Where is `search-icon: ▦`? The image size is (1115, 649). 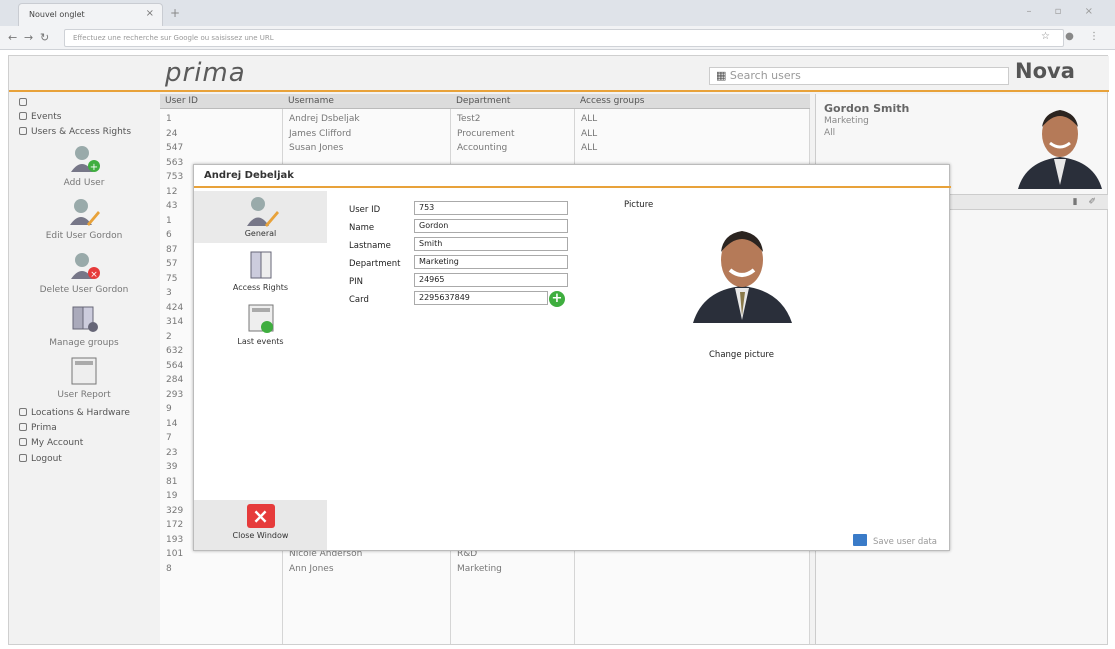
search-icon: ▦ is located at coordinates (723, 75).